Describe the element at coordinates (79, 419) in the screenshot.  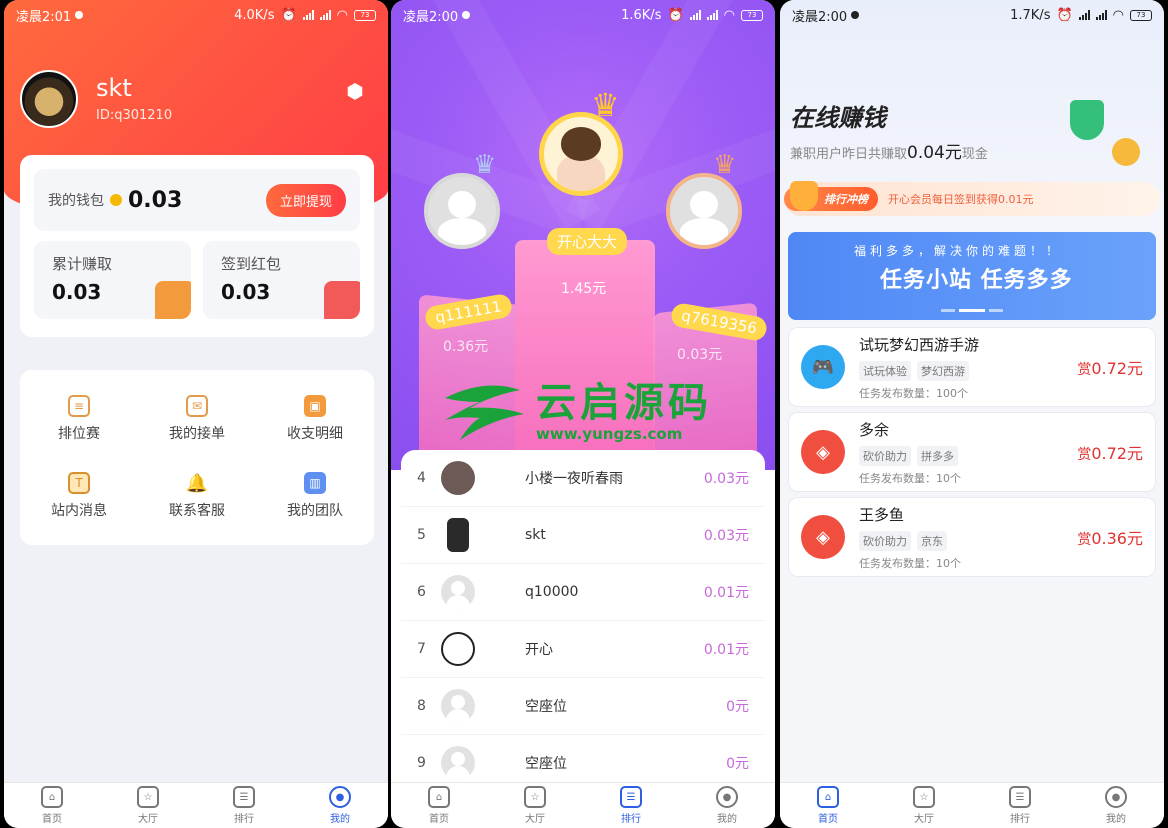
I see `menu-item-ranking: ≡ 排位赛` at that location.